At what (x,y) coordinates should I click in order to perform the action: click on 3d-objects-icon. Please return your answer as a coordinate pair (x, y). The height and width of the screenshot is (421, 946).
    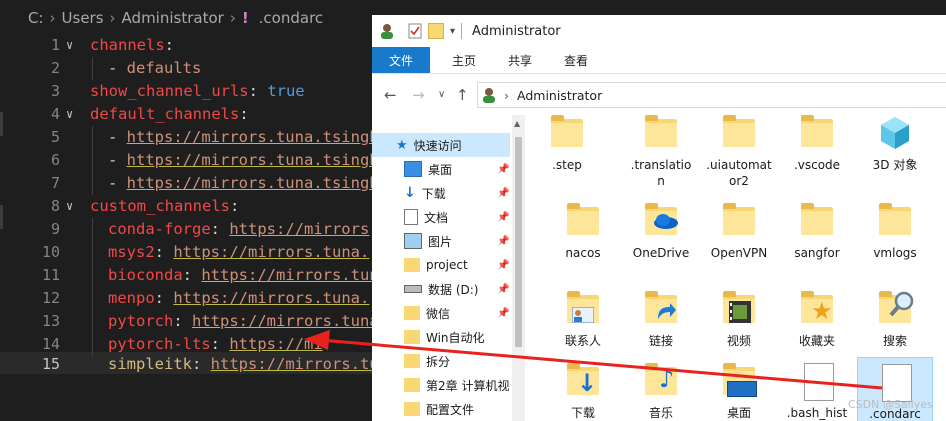
    Looking at the image, I should click on (895, 133).